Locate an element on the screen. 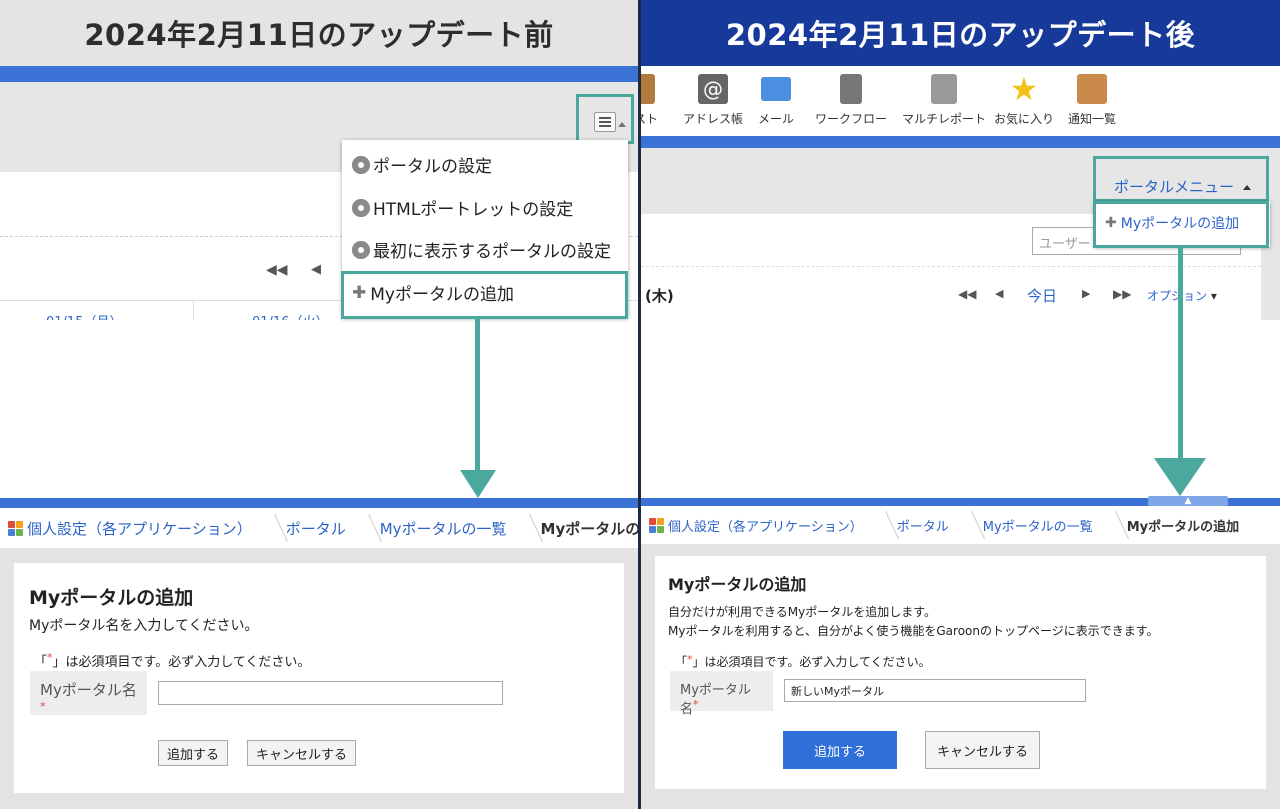  collapse-handle: ▲ is located at coordinates (1188, 501).